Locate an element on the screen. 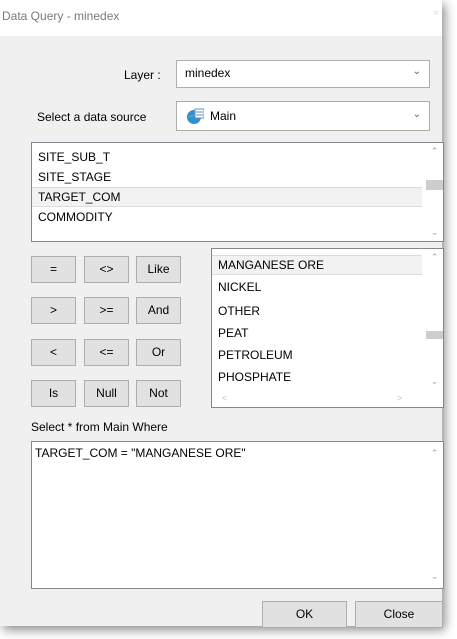 The height and width of the screenshot is (639, 457). scroll-left-icon: < is located at coordinates (224, 398).